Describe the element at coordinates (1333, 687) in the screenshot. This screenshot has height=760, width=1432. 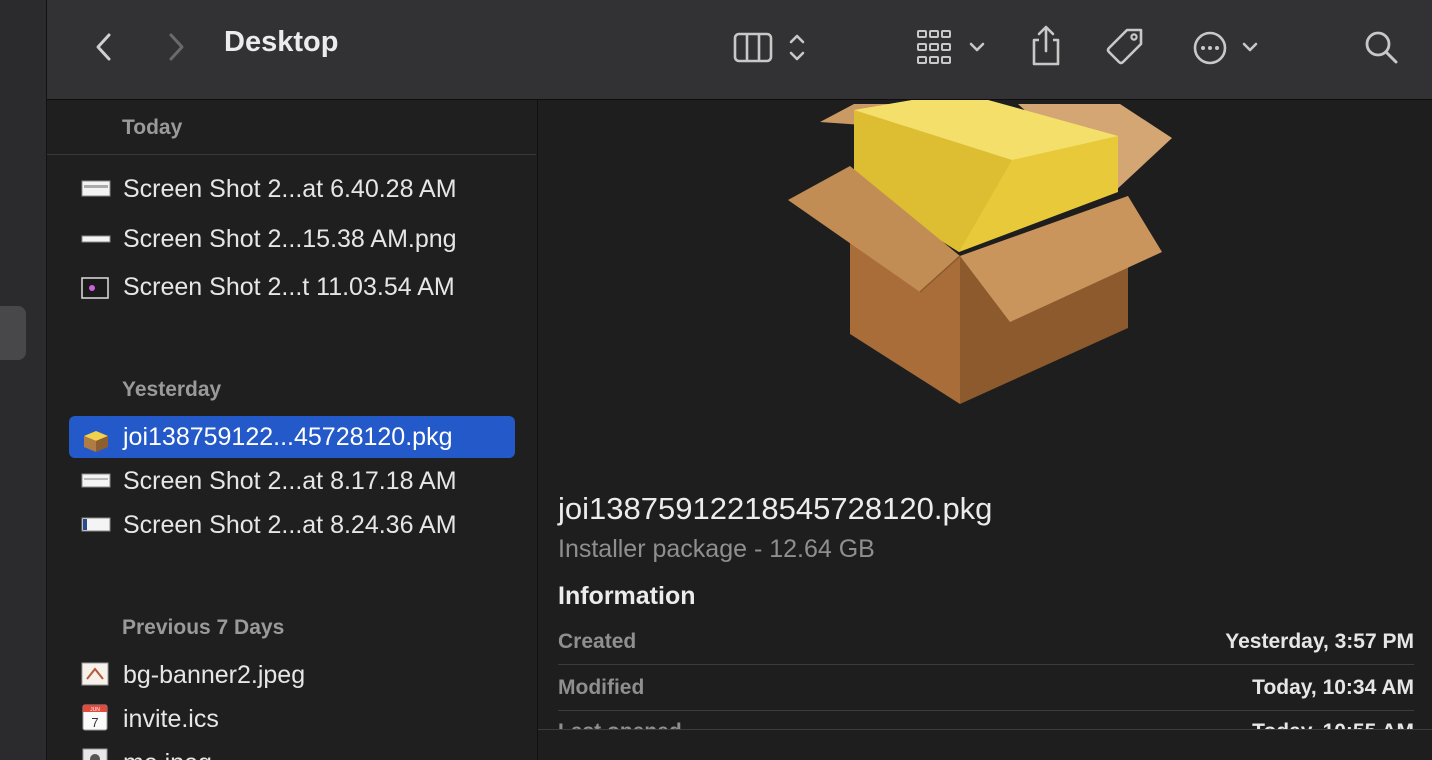
I see `info-value-modified: Today, 10:34 AM` at that location.